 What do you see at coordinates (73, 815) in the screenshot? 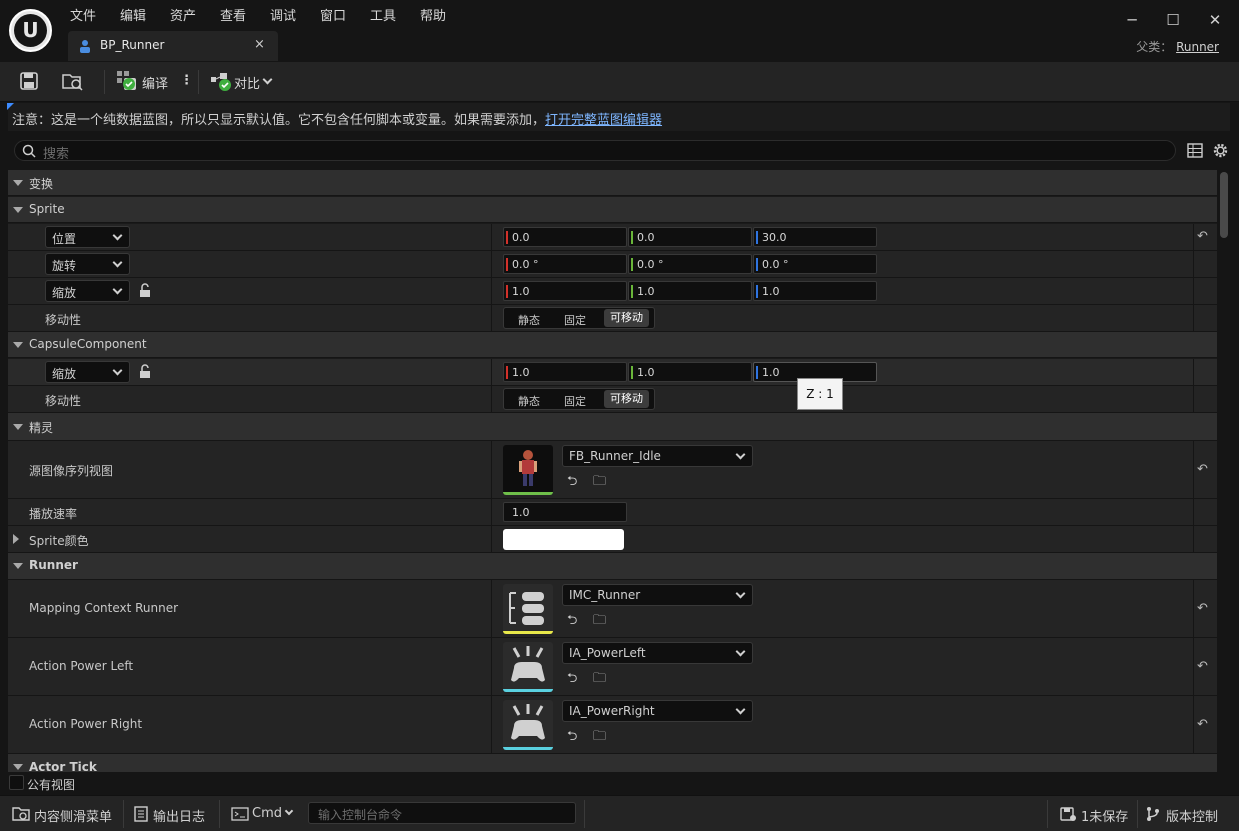
I see `content-drawer-button: 内容侧滑菜单` at bounding box center [73, 815].